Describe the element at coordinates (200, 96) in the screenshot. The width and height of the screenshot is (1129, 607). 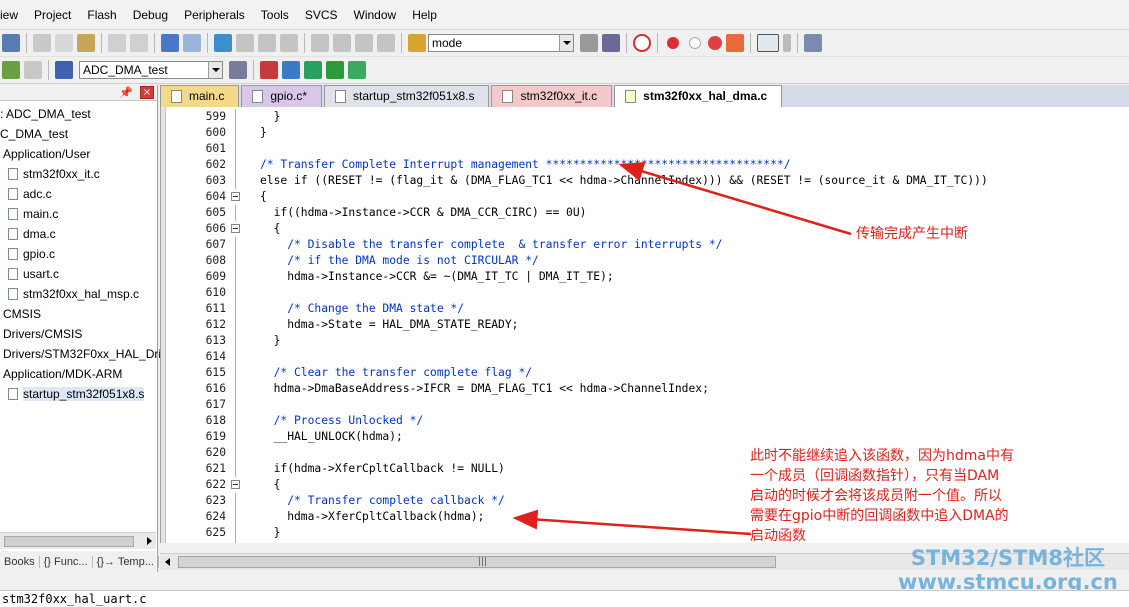
I see `tab-file: main.c` at that location.